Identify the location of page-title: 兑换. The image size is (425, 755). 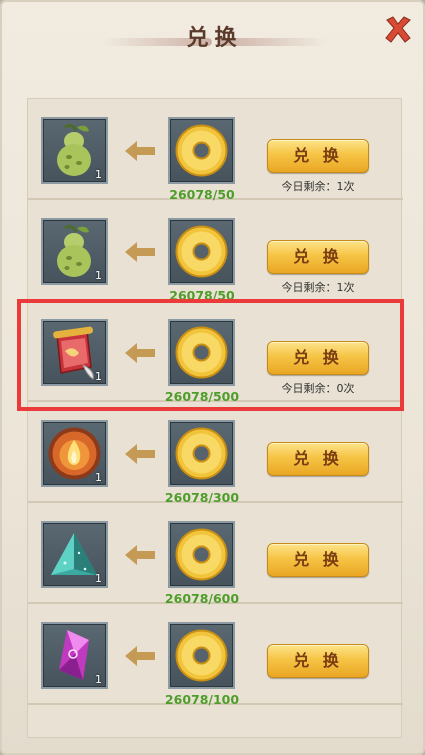
(214, 38).